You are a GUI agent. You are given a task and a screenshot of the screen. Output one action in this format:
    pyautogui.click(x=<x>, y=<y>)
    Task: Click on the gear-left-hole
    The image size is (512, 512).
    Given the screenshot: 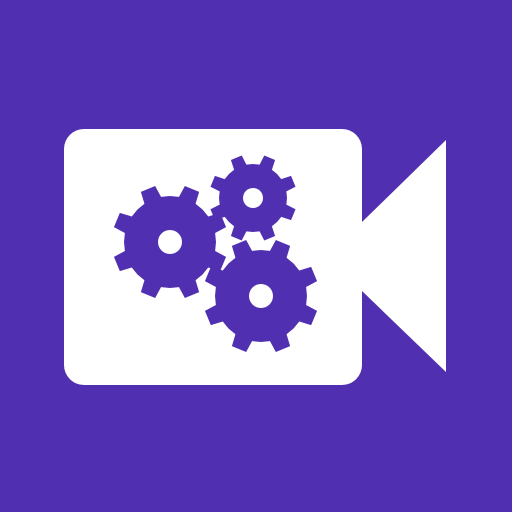 What is the action you would take?
    pyautogui.click(x=170, y=242)
    